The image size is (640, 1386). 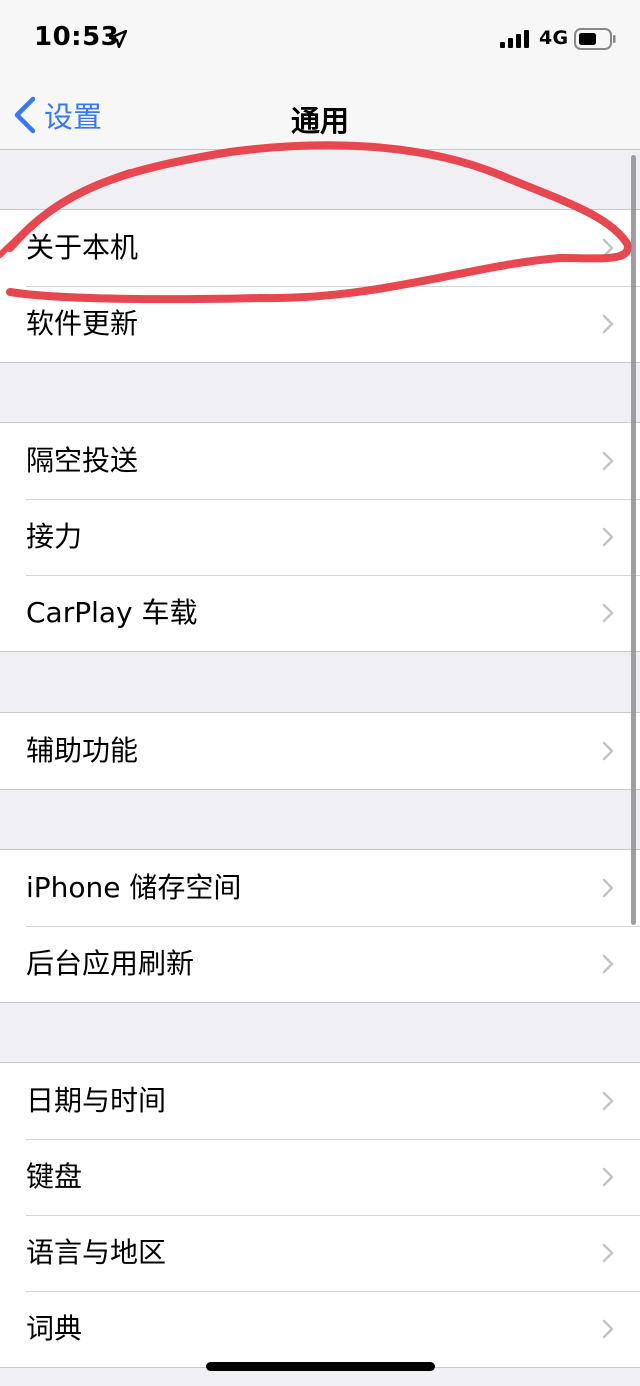 What do you see at coordinates (77, 37) in the screenshot?
I see `status-time: 10:53` at bounding box center [77, 37].